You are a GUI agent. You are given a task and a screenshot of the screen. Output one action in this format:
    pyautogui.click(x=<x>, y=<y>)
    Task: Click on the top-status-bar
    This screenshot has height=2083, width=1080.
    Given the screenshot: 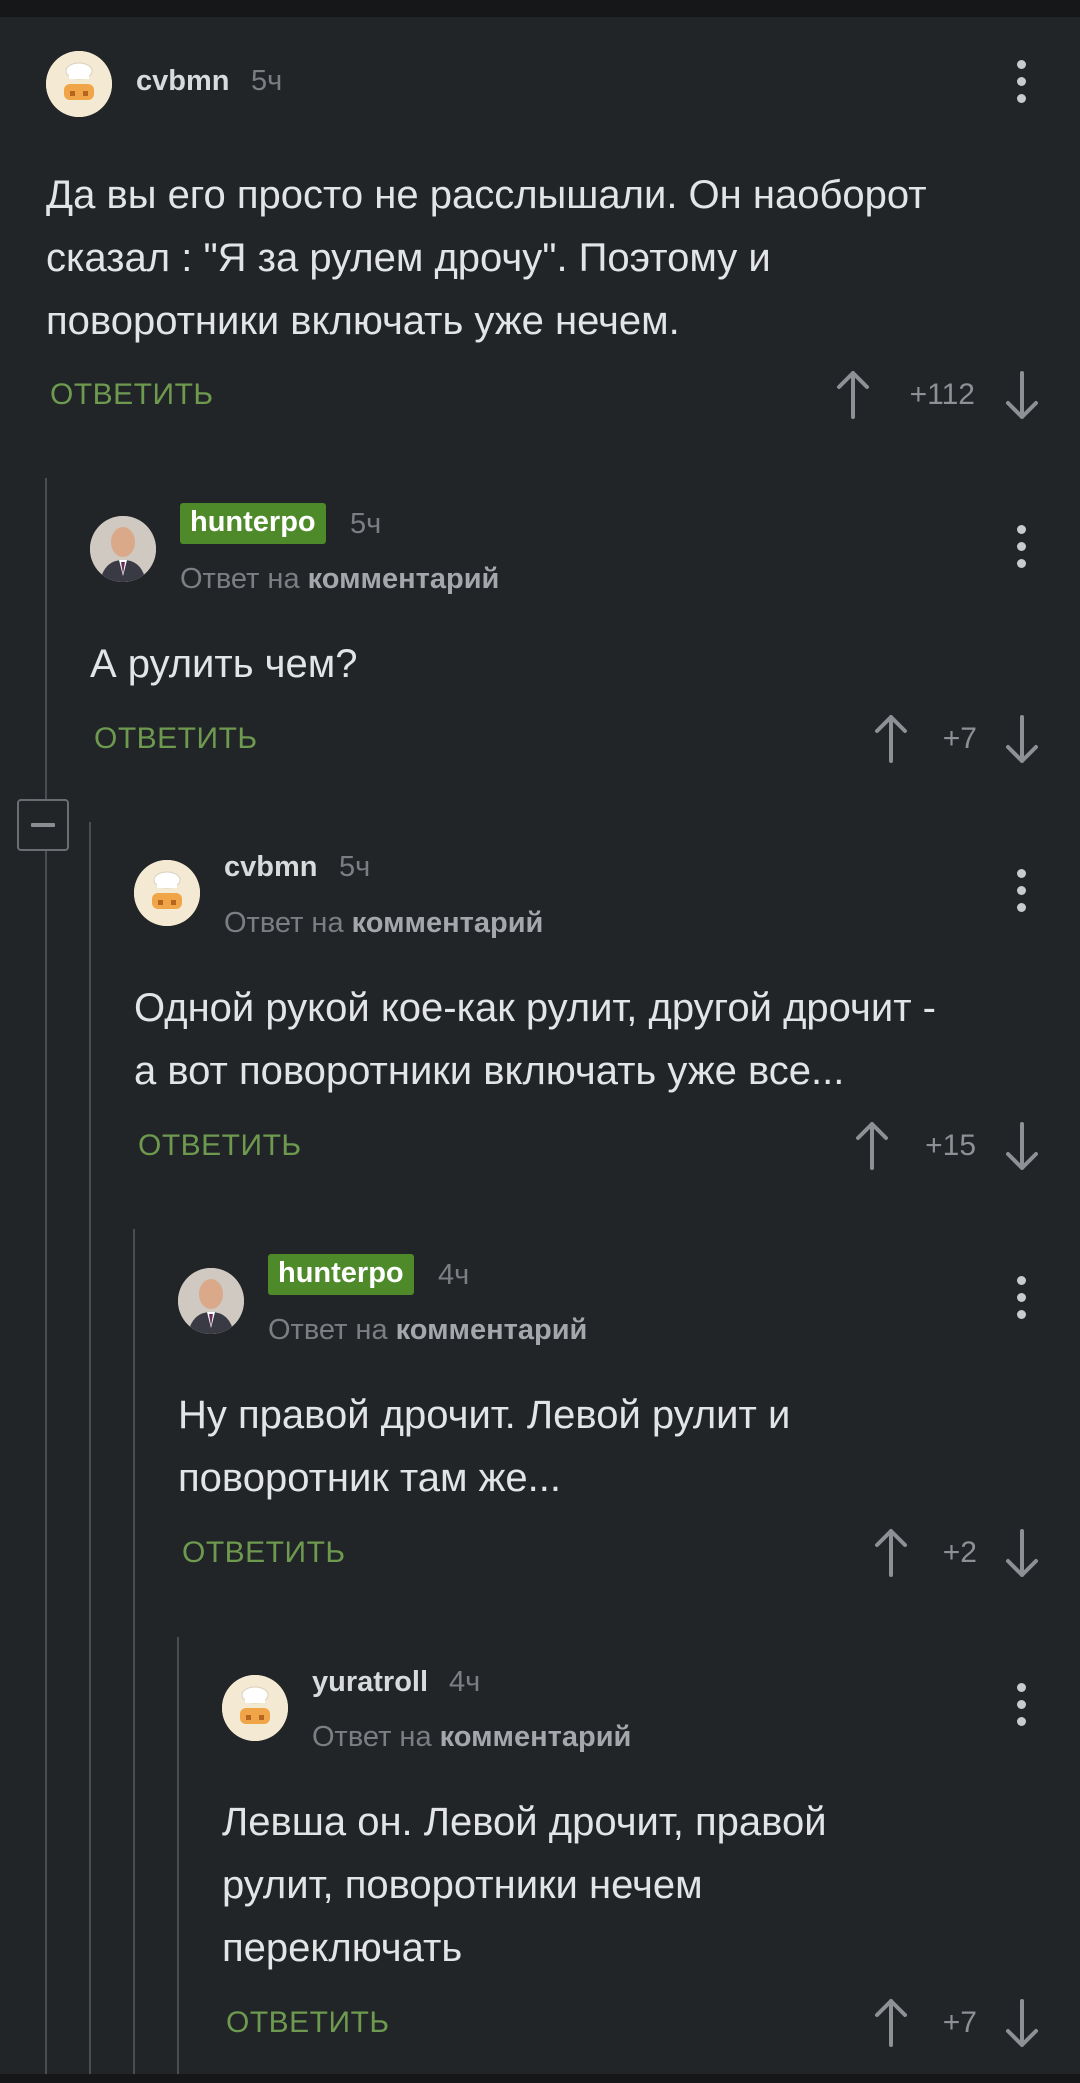 What is the action you would take?
    pyautogui.click(x=540, y=8)
    